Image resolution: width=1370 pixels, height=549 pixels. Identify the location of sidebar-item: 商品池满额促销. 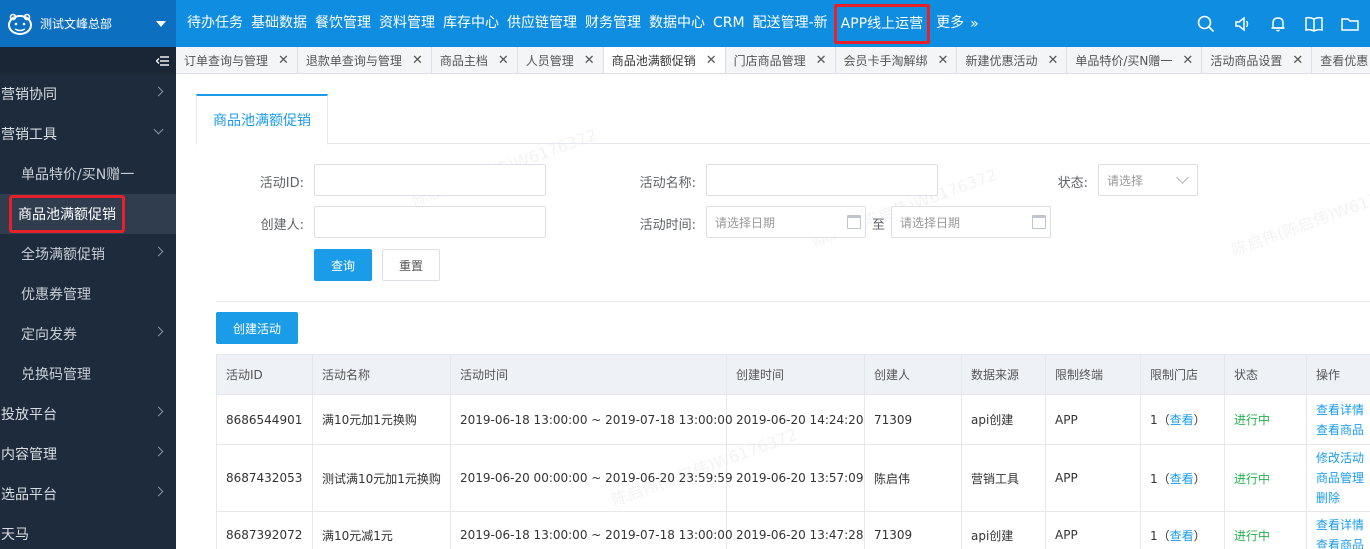
(88, 214).